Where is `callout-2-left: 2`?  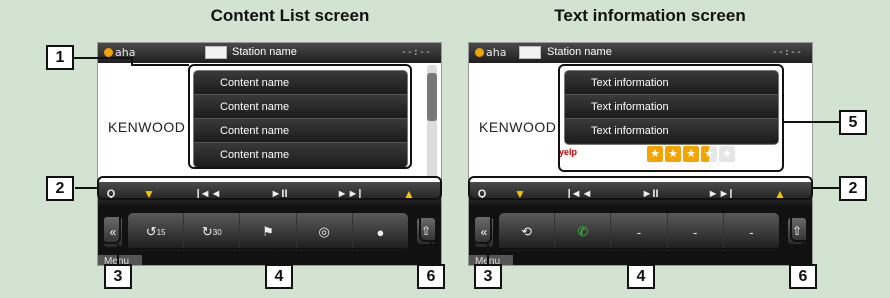
callout-2-left: 2 is located at coordinates (60, 188).